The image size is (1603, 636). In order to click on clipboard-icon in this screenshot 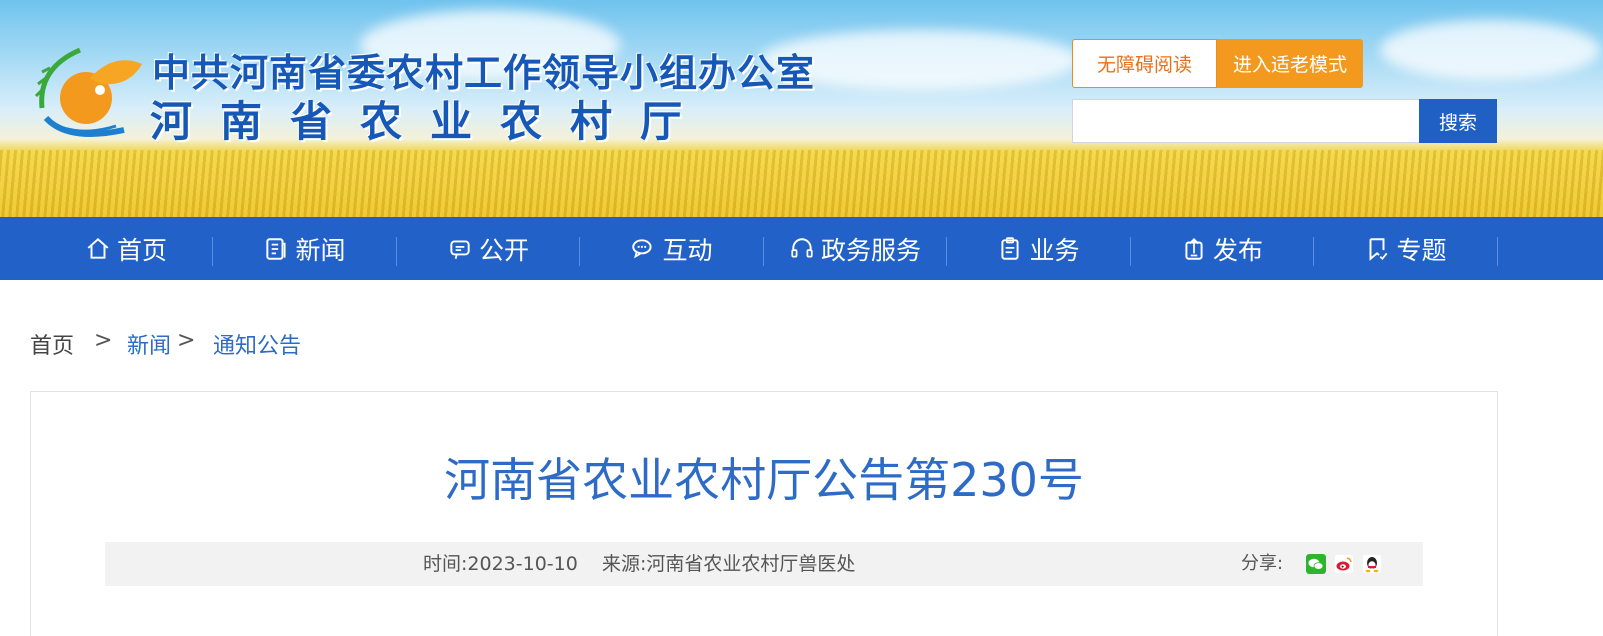, I will do `click(1010, 248)`.